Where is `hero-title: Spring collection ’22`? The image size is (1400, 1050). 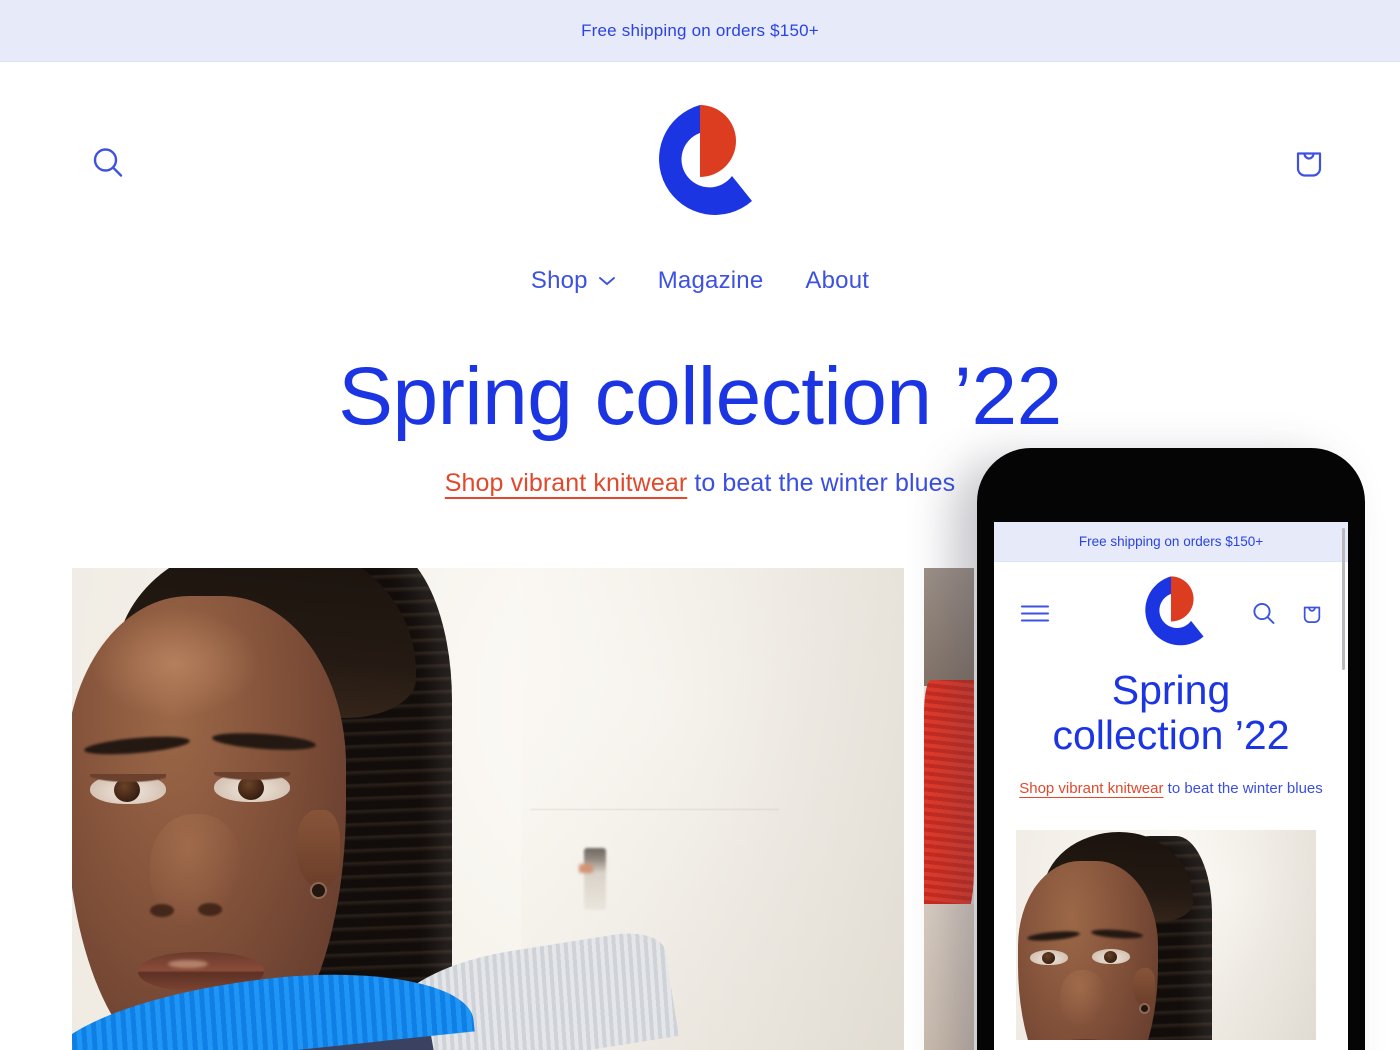 hero-title: Spring collection ’22 is located at coordinates (700, 396).